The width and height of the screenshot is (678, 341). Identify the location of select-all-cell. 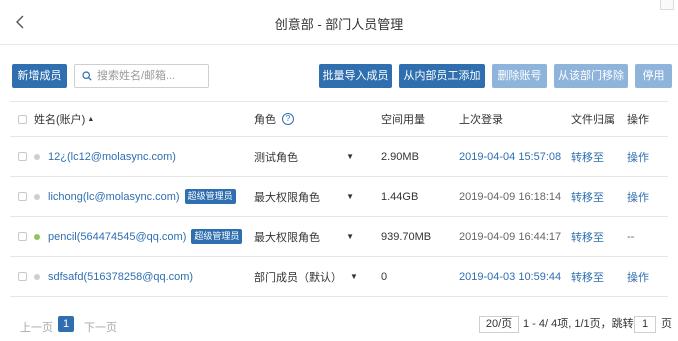
(22, 119).